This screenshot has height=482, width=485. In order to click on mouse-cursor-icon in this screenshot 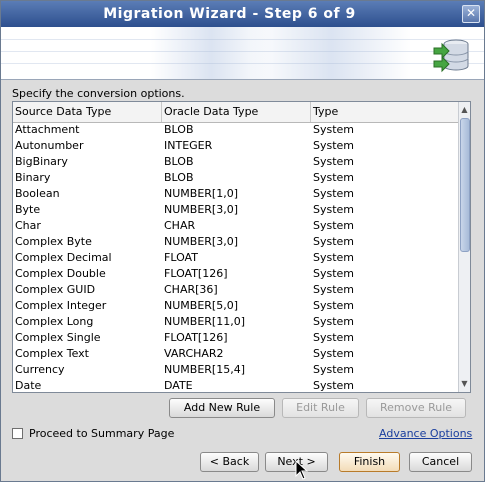, I will do `click(302, 470)`.